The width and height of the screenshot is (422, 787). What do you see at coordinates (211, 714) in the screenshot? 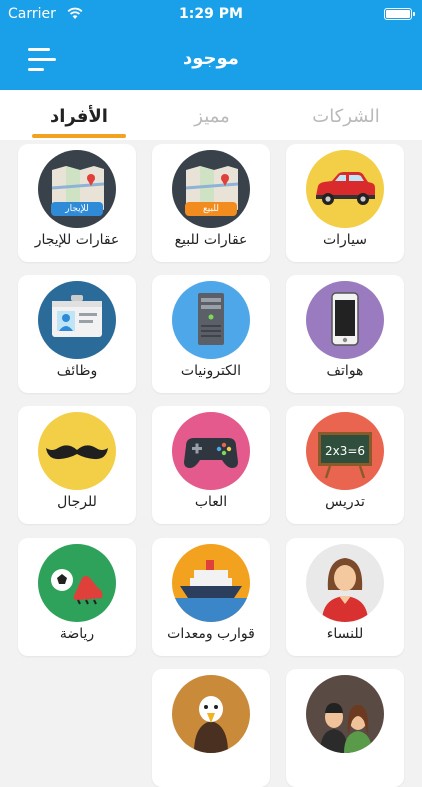
I see `eagle-icon` at bounding box center [211, 714].